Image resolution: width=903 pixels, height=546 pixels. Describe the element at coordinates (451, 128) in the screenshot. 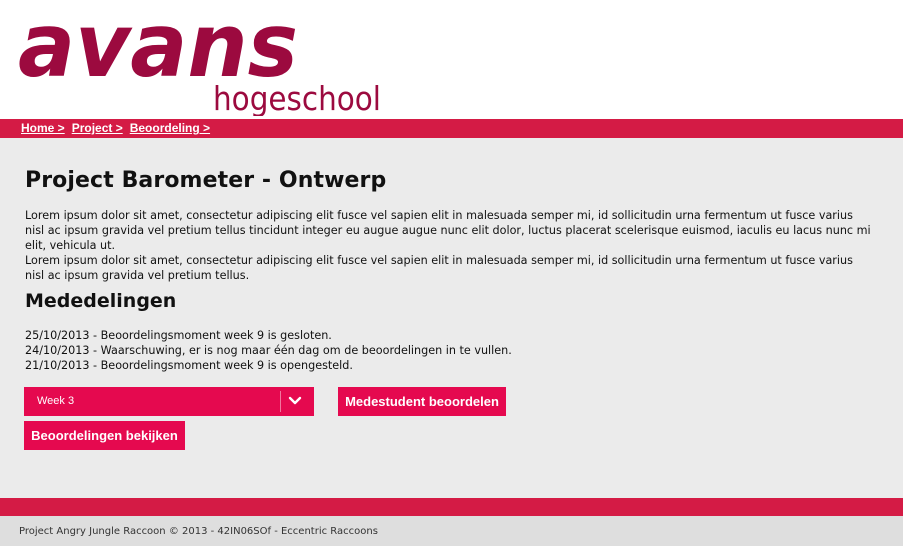

I see `breadcrumb-bar: Home > Project > Beoordeling >` at that location.